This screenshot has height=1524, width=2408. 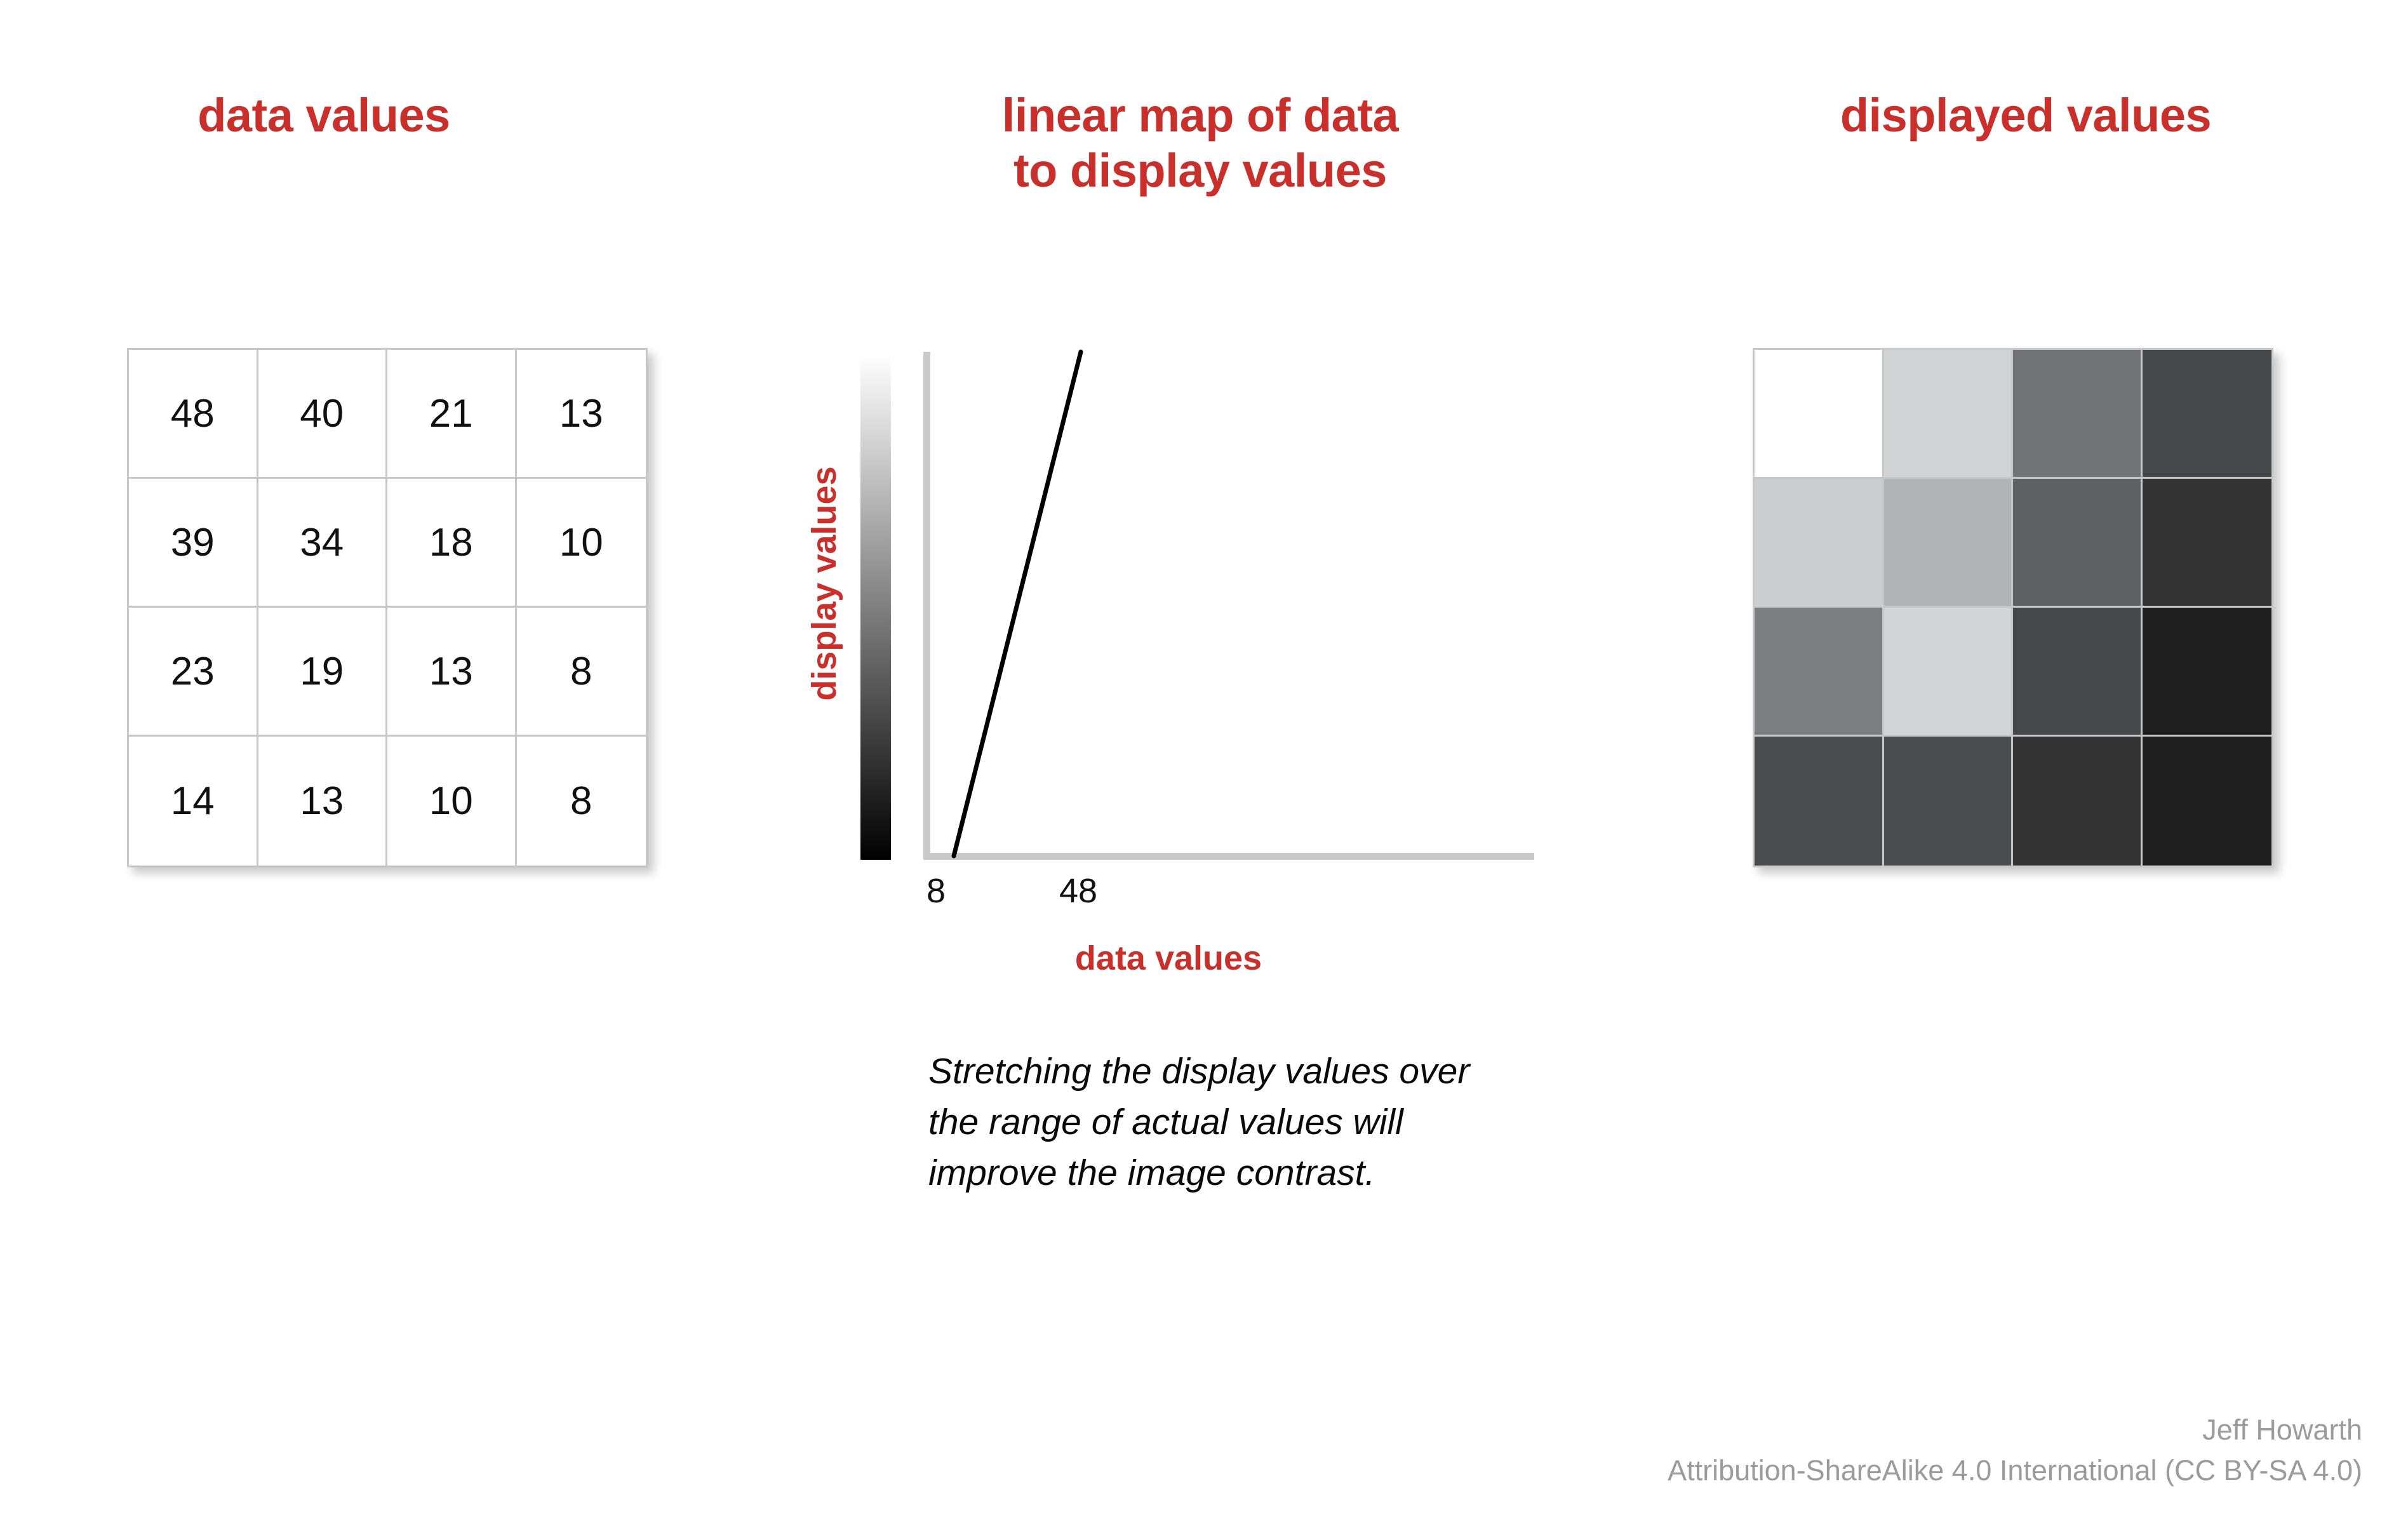 What do you see at coordinates (2026, 115) in the screenshot?
I see `page-title-displayed-values: displayed values` at bounding box center [2026, 115].